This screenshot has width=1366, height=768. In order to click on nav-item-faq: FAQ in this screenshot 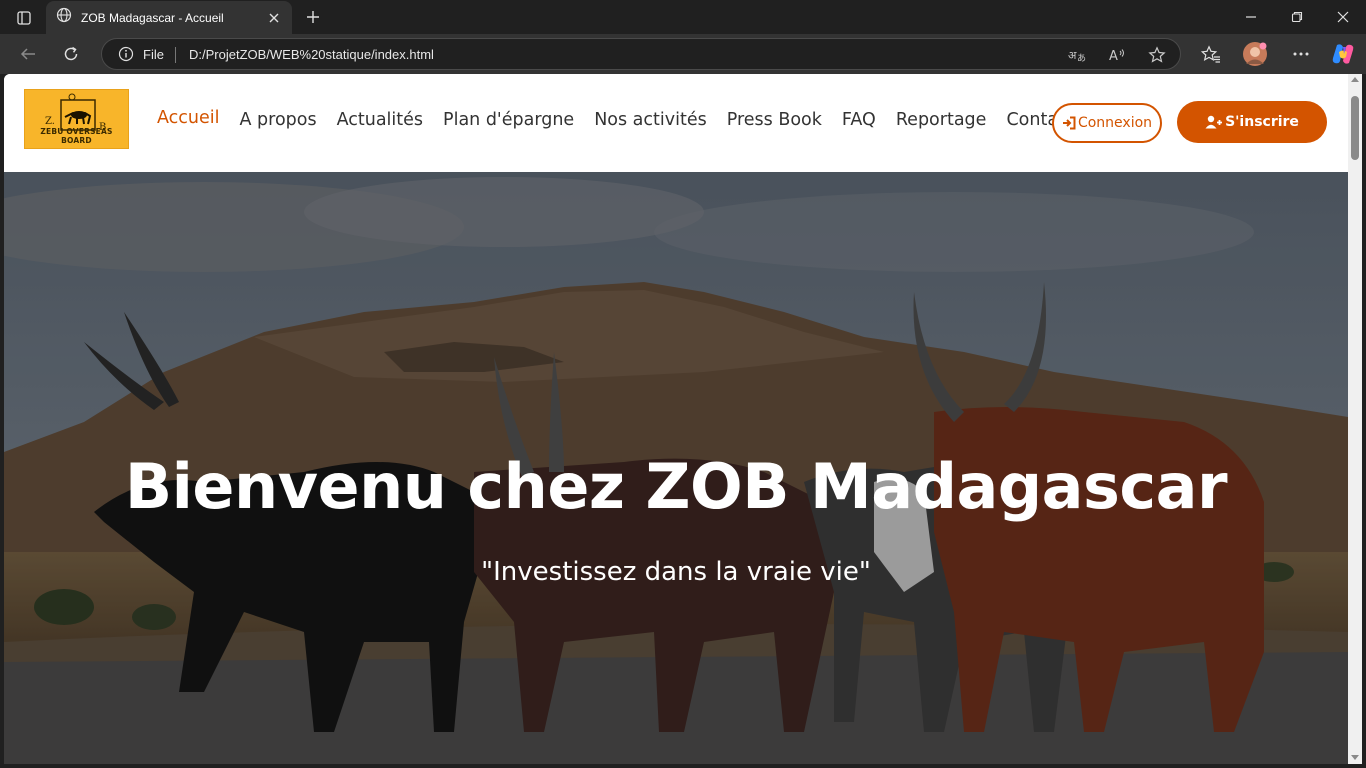, I will do `click(859, 120)`.